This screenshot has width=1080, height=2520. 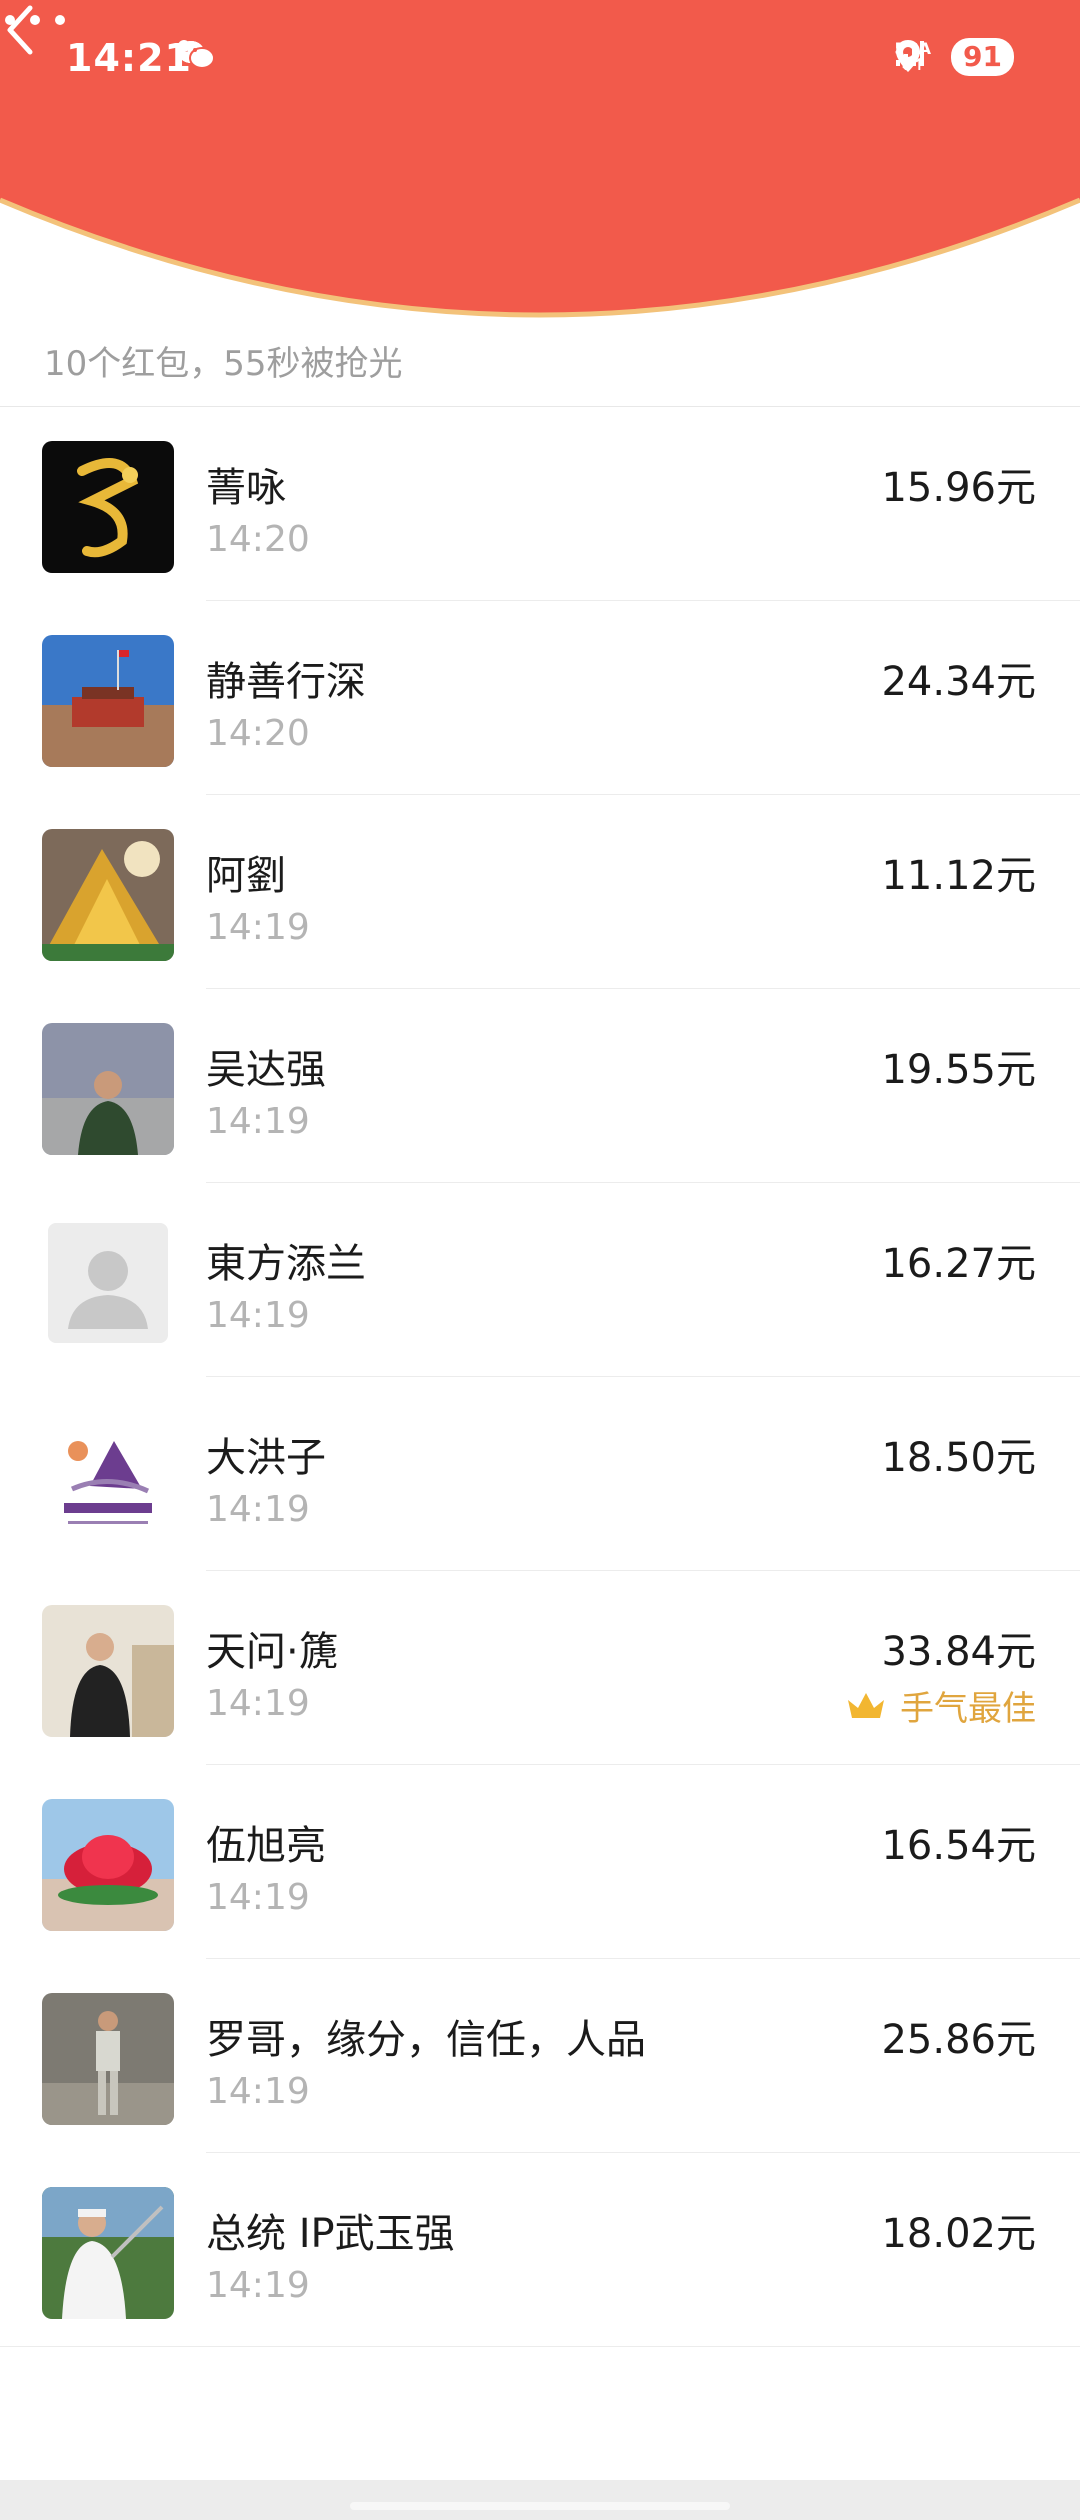 What do you see at coordinates (108, 1283) in the screenshot?
I see `default-avatar-icon` at bounding box center [108, 1283].